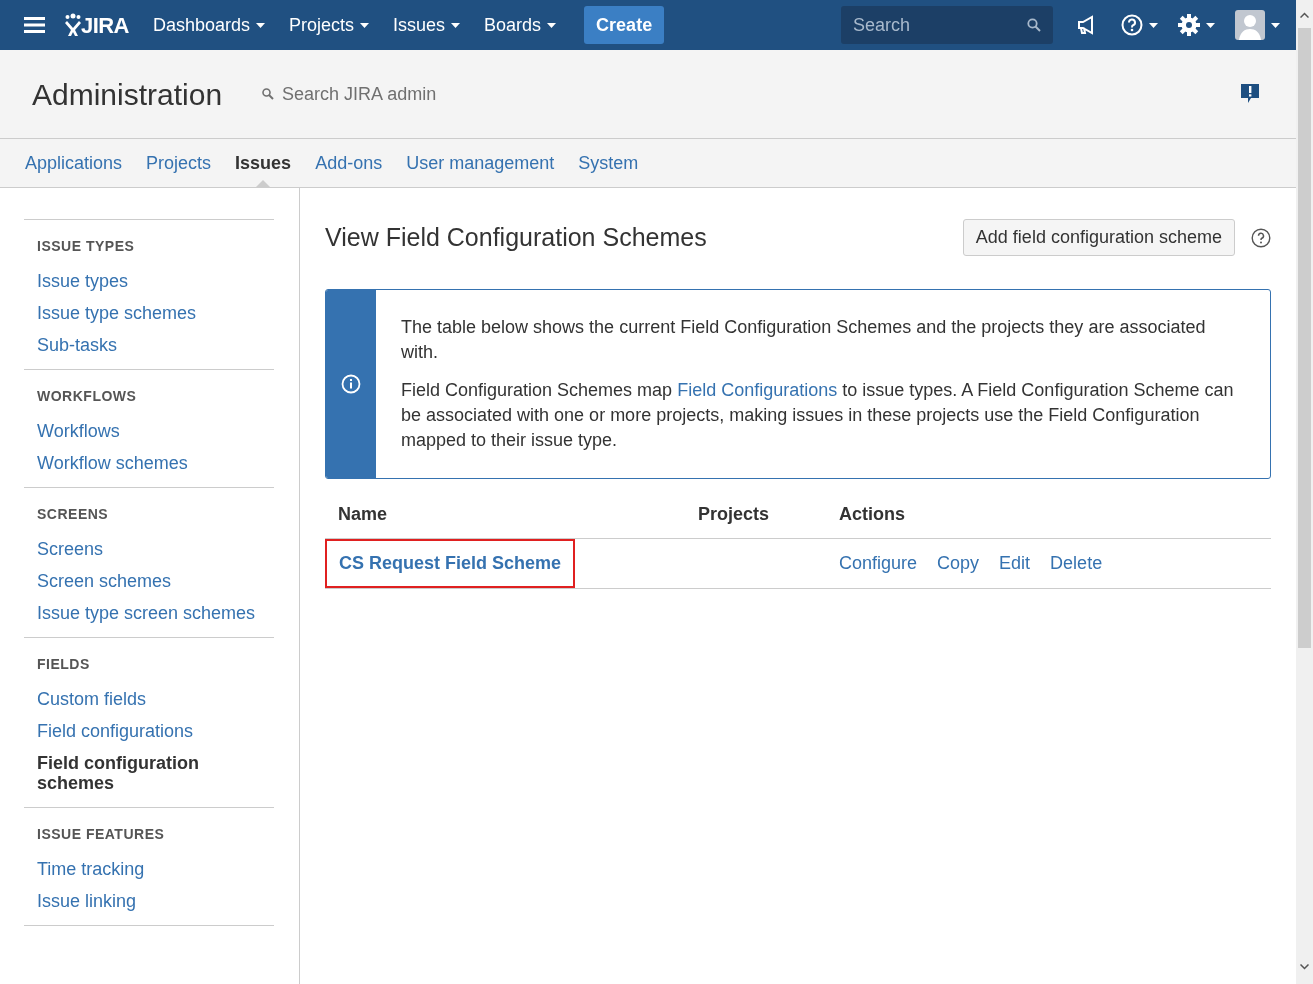 Image resolution: width=1313 pixels, height=984 pixels. I want to click on sidebar-heading: ISSUE TYPES, so click(86, 246).